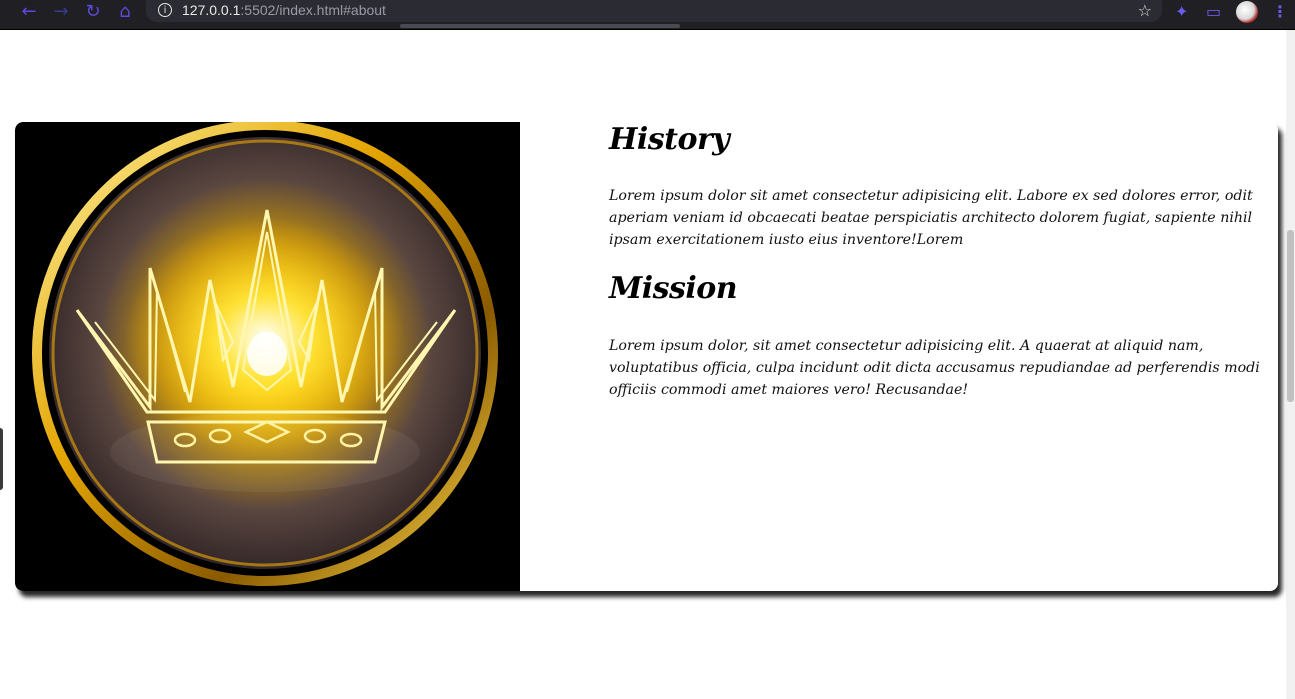 Image resolution: width=1295 pixels, height=699 pixels. Describe the element at coordinates (540, 26) in the screenshot. I see `tab-scroll-indicator` at that location.